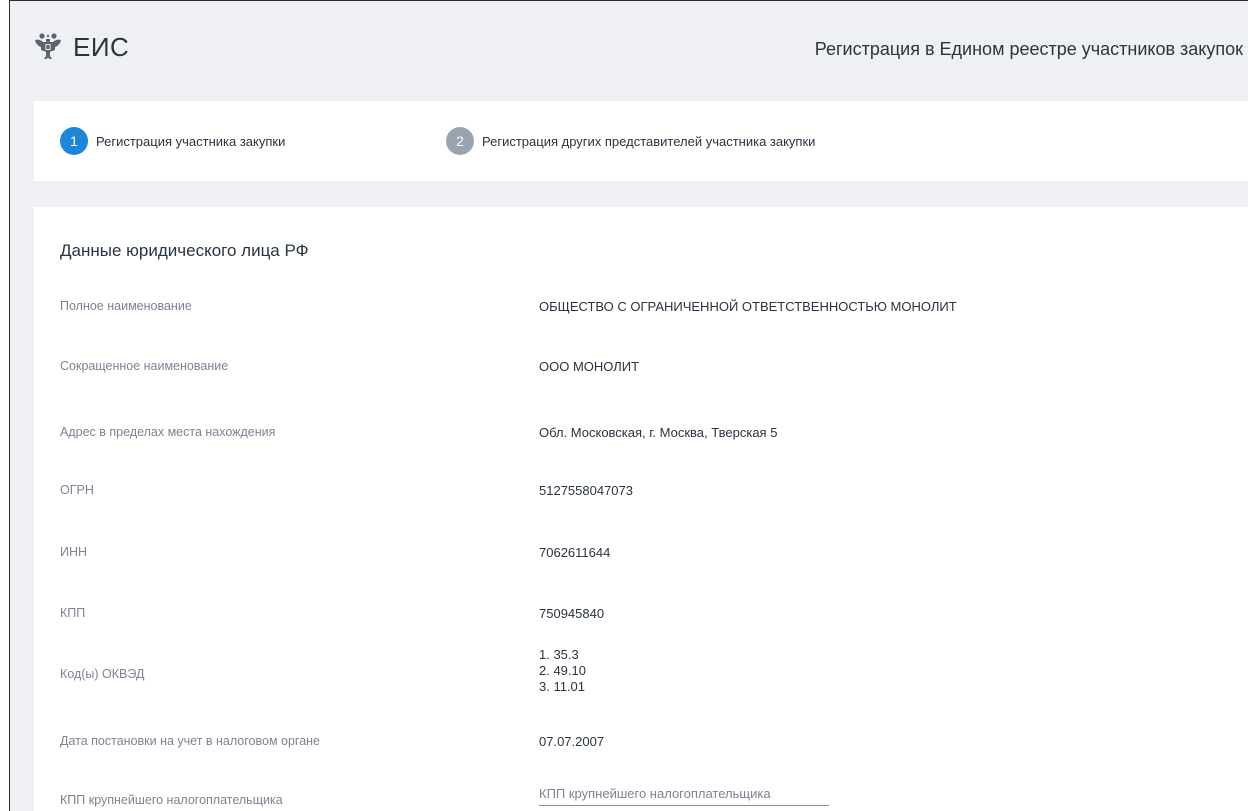 Image resolution: width=1248 pixels, height=811 pixels. I want to click on emblem-icon, so click(48, 46).